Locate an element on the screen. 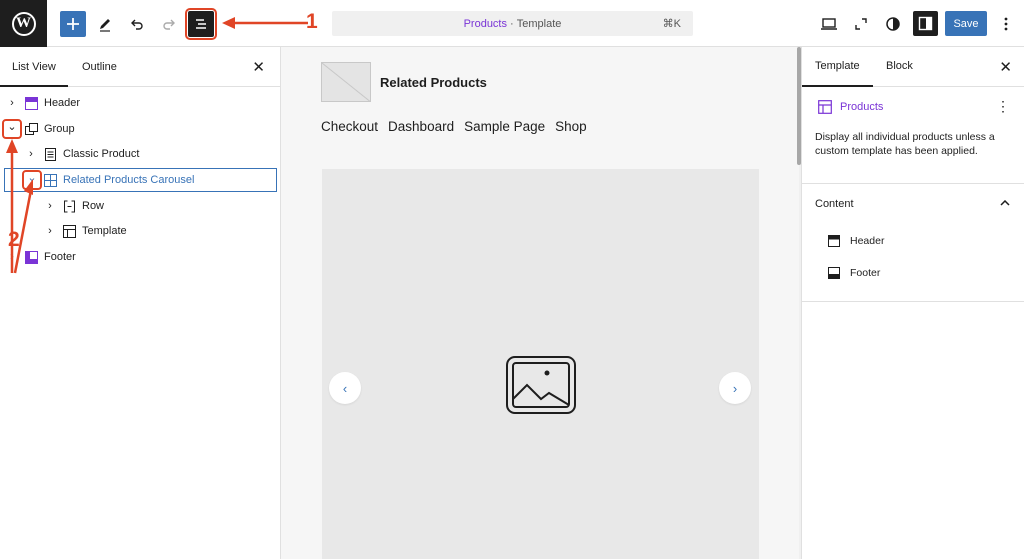 This screenshot has height=559, width=1024. carousel-prev-button: ‹ is located at coordinates (345, 388).